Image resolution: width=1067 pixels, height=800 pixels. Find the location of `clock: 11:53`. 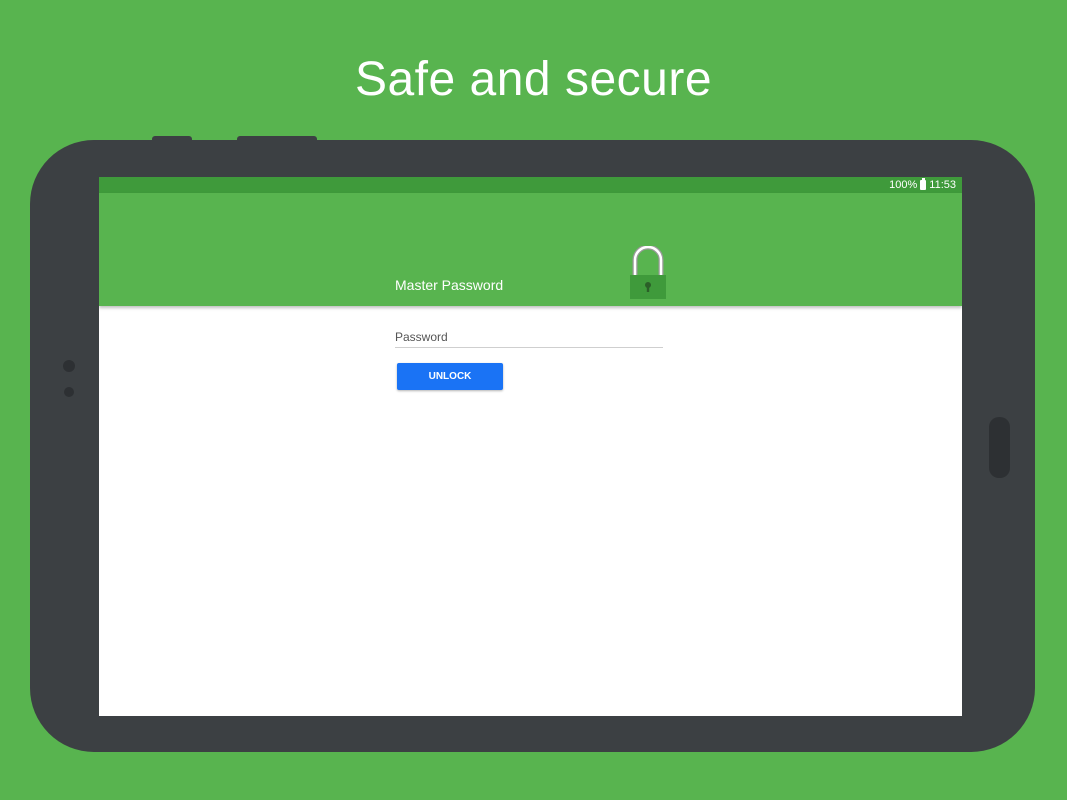

clock: 11:53 is located at coordinates (942, 185).